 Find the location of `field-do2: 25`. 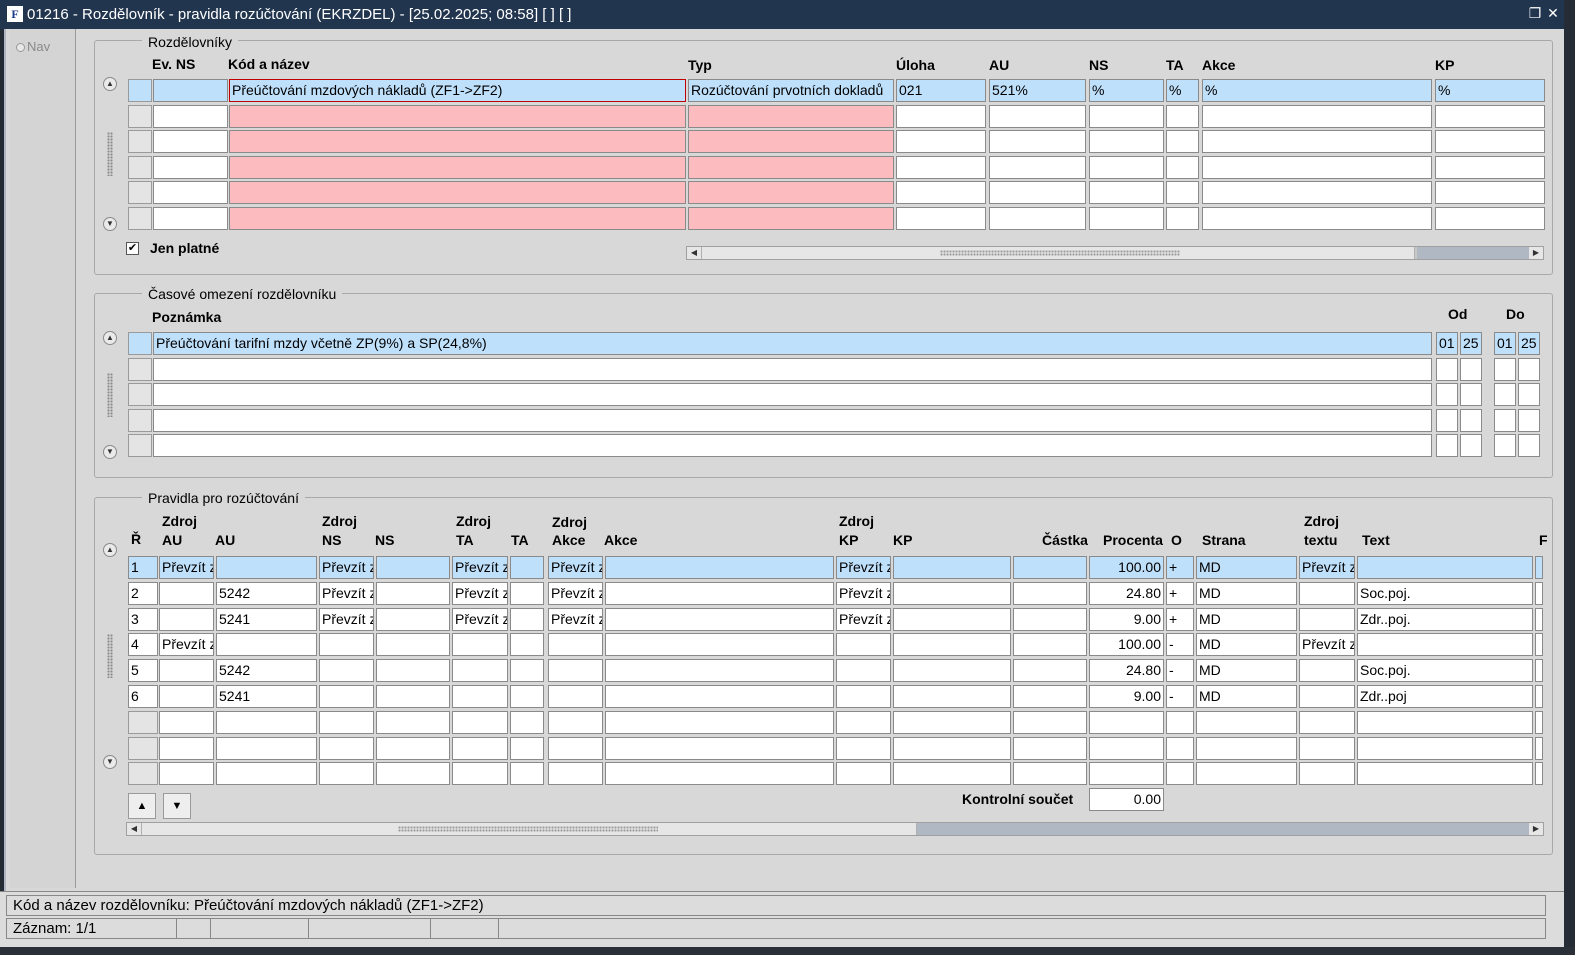

field-do2: 25 is located at coordinates (1529, 343).